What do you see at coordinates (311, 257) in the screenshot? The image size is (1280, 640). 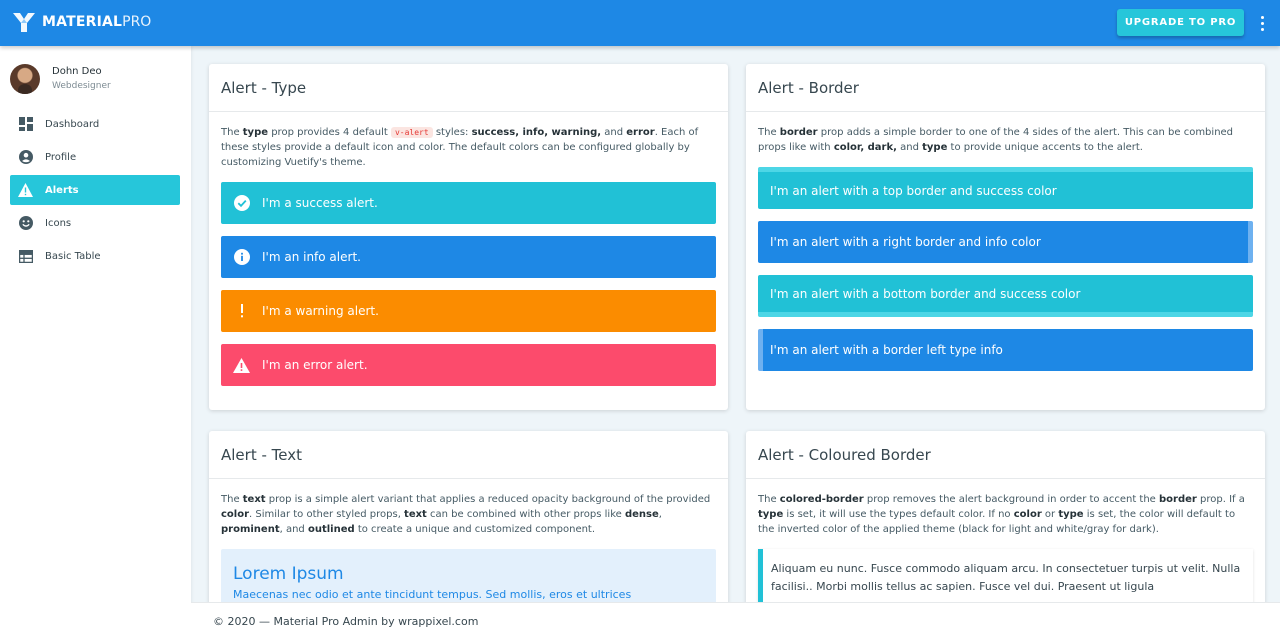 I see `alert-text: I'm an info alert.` at bounding box center [311, 257].